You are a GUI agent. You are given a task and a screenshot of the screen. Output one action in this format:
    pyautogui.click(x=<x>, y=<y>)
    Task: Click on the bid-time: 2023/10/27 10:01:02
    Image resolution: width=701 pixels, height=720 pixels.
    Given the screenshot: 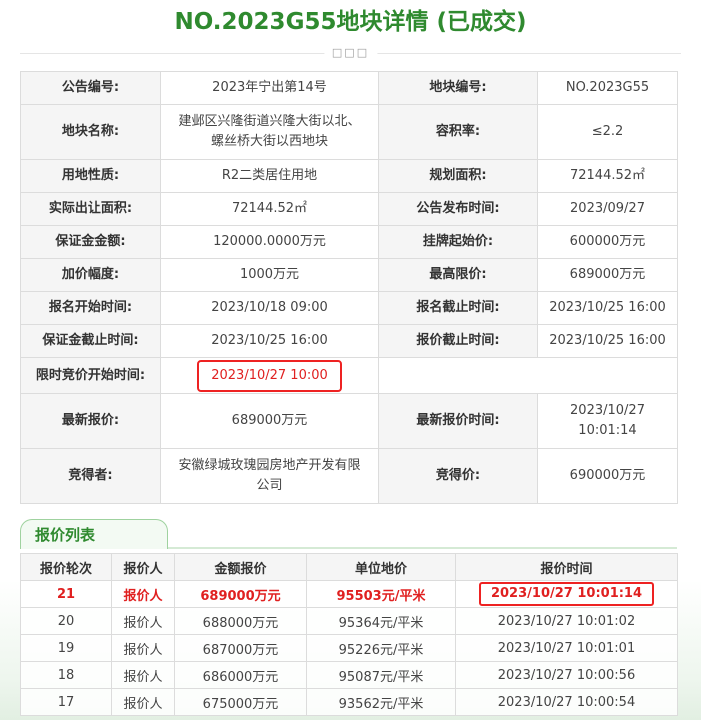 What is the action you would take?
    pyautogui.click(x=566, y=621)
    